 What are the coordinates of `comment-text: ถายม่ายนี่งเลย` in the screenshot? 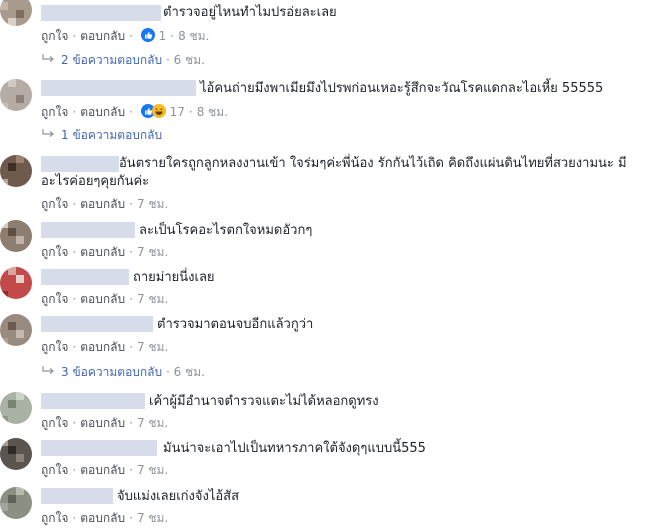 It's located at (174, 277).